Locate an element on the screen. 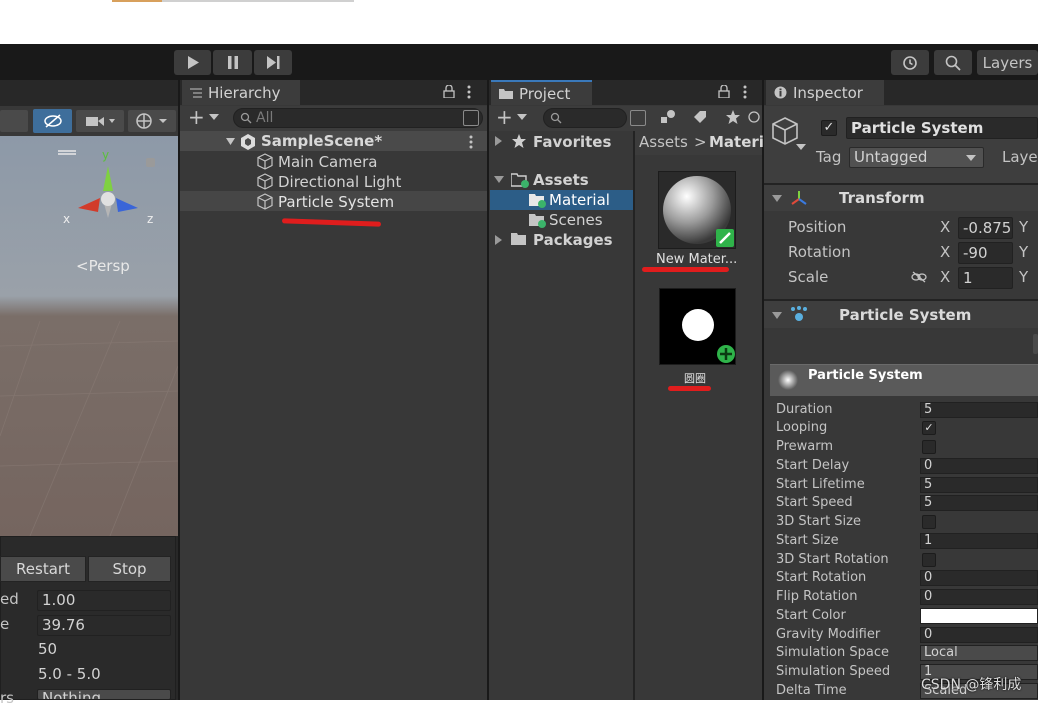  object-name-field: Particle System is located at coordinates (942, 128).